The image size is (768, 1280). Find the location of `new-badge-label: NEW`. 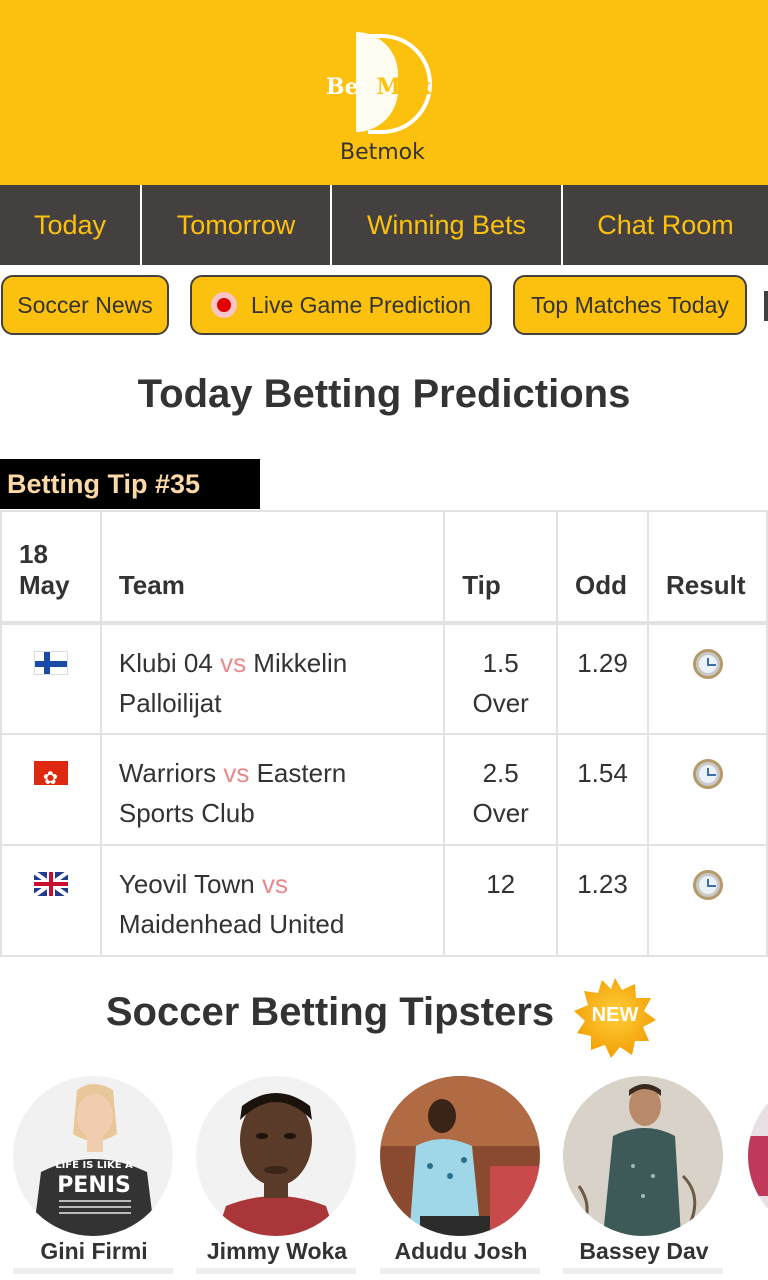

new-badge-label: NEW is located at coordinates (615, 1015).